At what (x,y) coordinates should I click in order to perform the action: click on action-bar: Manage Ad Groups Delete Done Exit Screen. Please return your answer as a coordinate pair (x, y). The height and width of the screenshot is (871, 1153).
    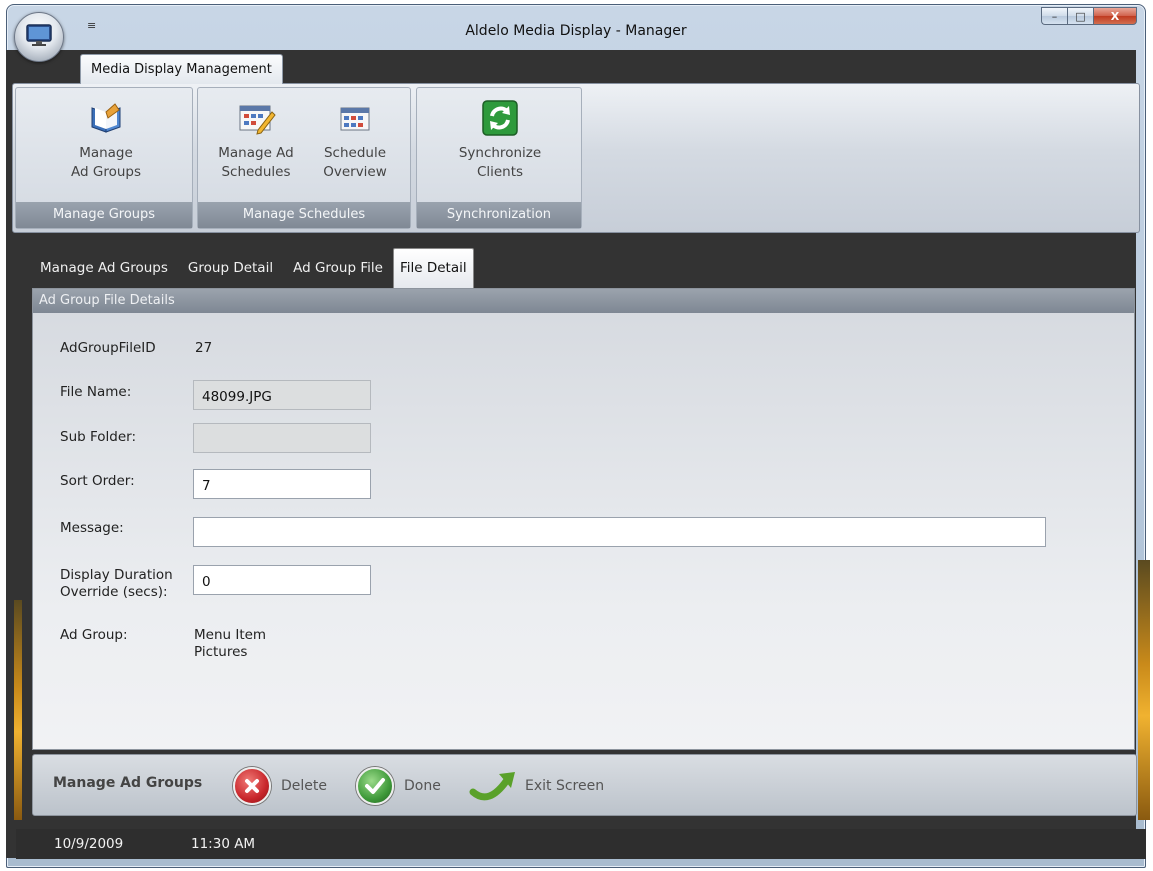
    Looking at the image, I should click on (584, 785).